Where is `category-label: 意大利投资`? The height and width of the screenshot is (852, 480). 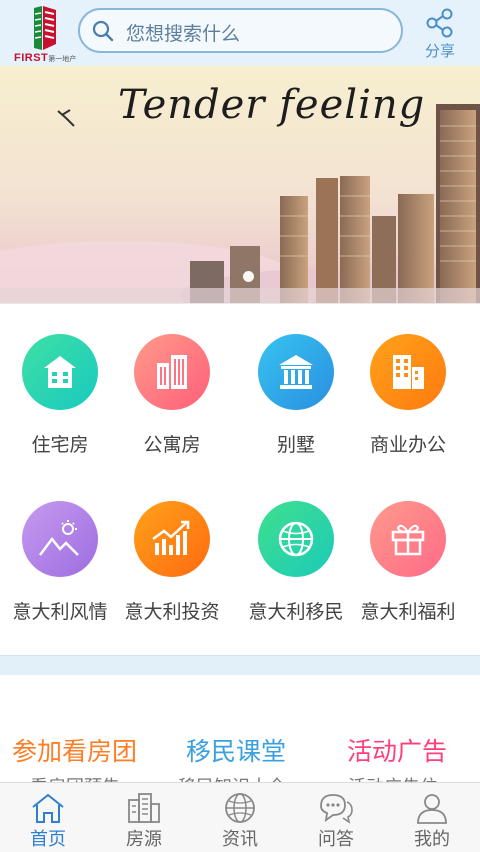
category-label: 意大利投资 is located at coordinates (172, 612).